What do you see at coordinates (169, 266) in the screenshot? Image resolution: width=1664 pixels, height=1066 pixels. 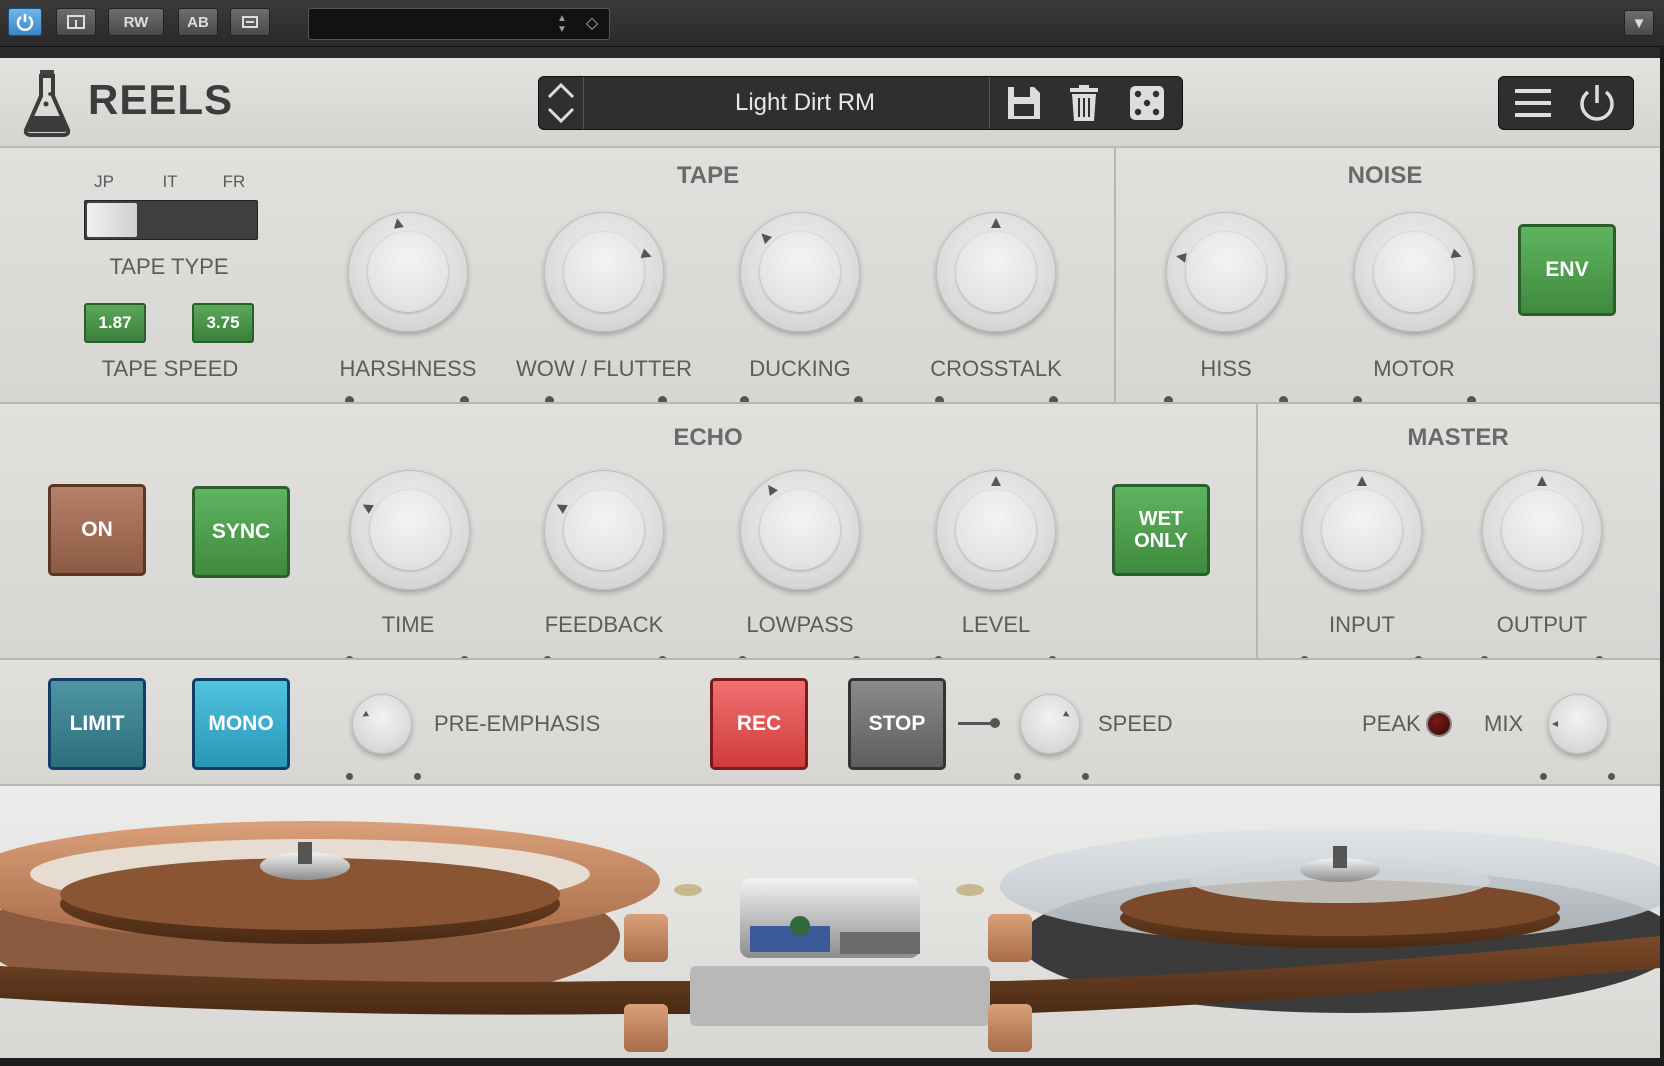 I see `tape-type-label: TAPE TYPE` at bounding box center [169, 266].